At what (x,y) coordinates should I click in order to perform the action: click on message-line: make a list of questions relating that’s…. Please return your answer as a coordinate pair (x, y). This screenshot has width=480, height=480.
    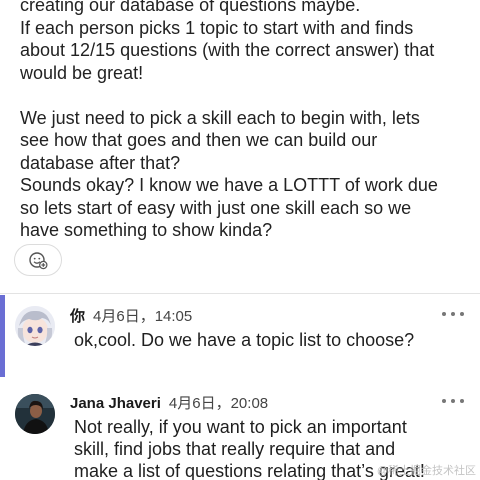
    Looking at the image, I should click on (249, 470).